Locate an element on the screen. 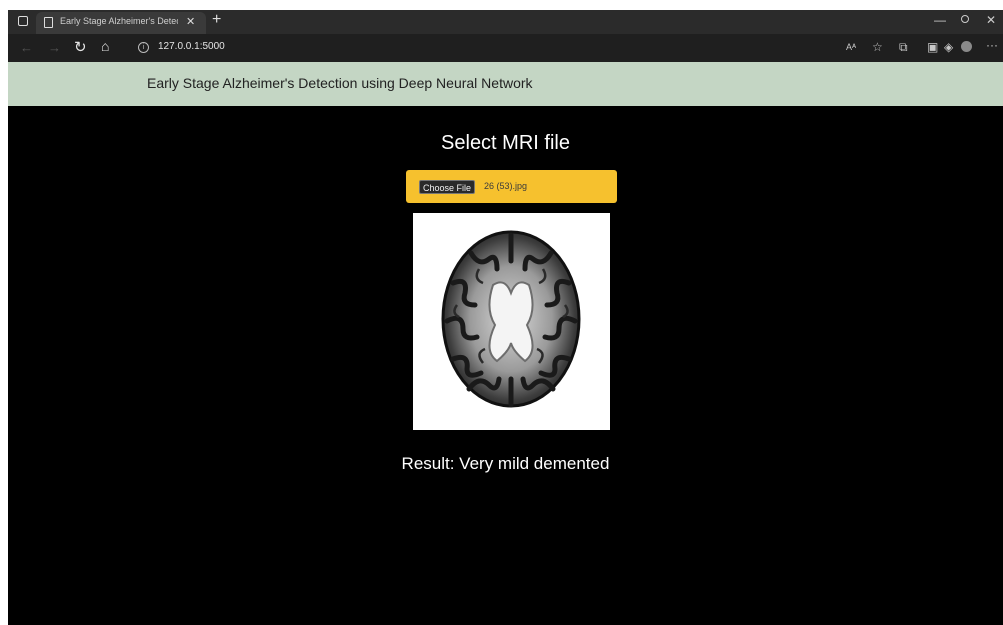 This screenshot has height=625, width=1003. mri-preview-image is located at coordinates (511, 321).